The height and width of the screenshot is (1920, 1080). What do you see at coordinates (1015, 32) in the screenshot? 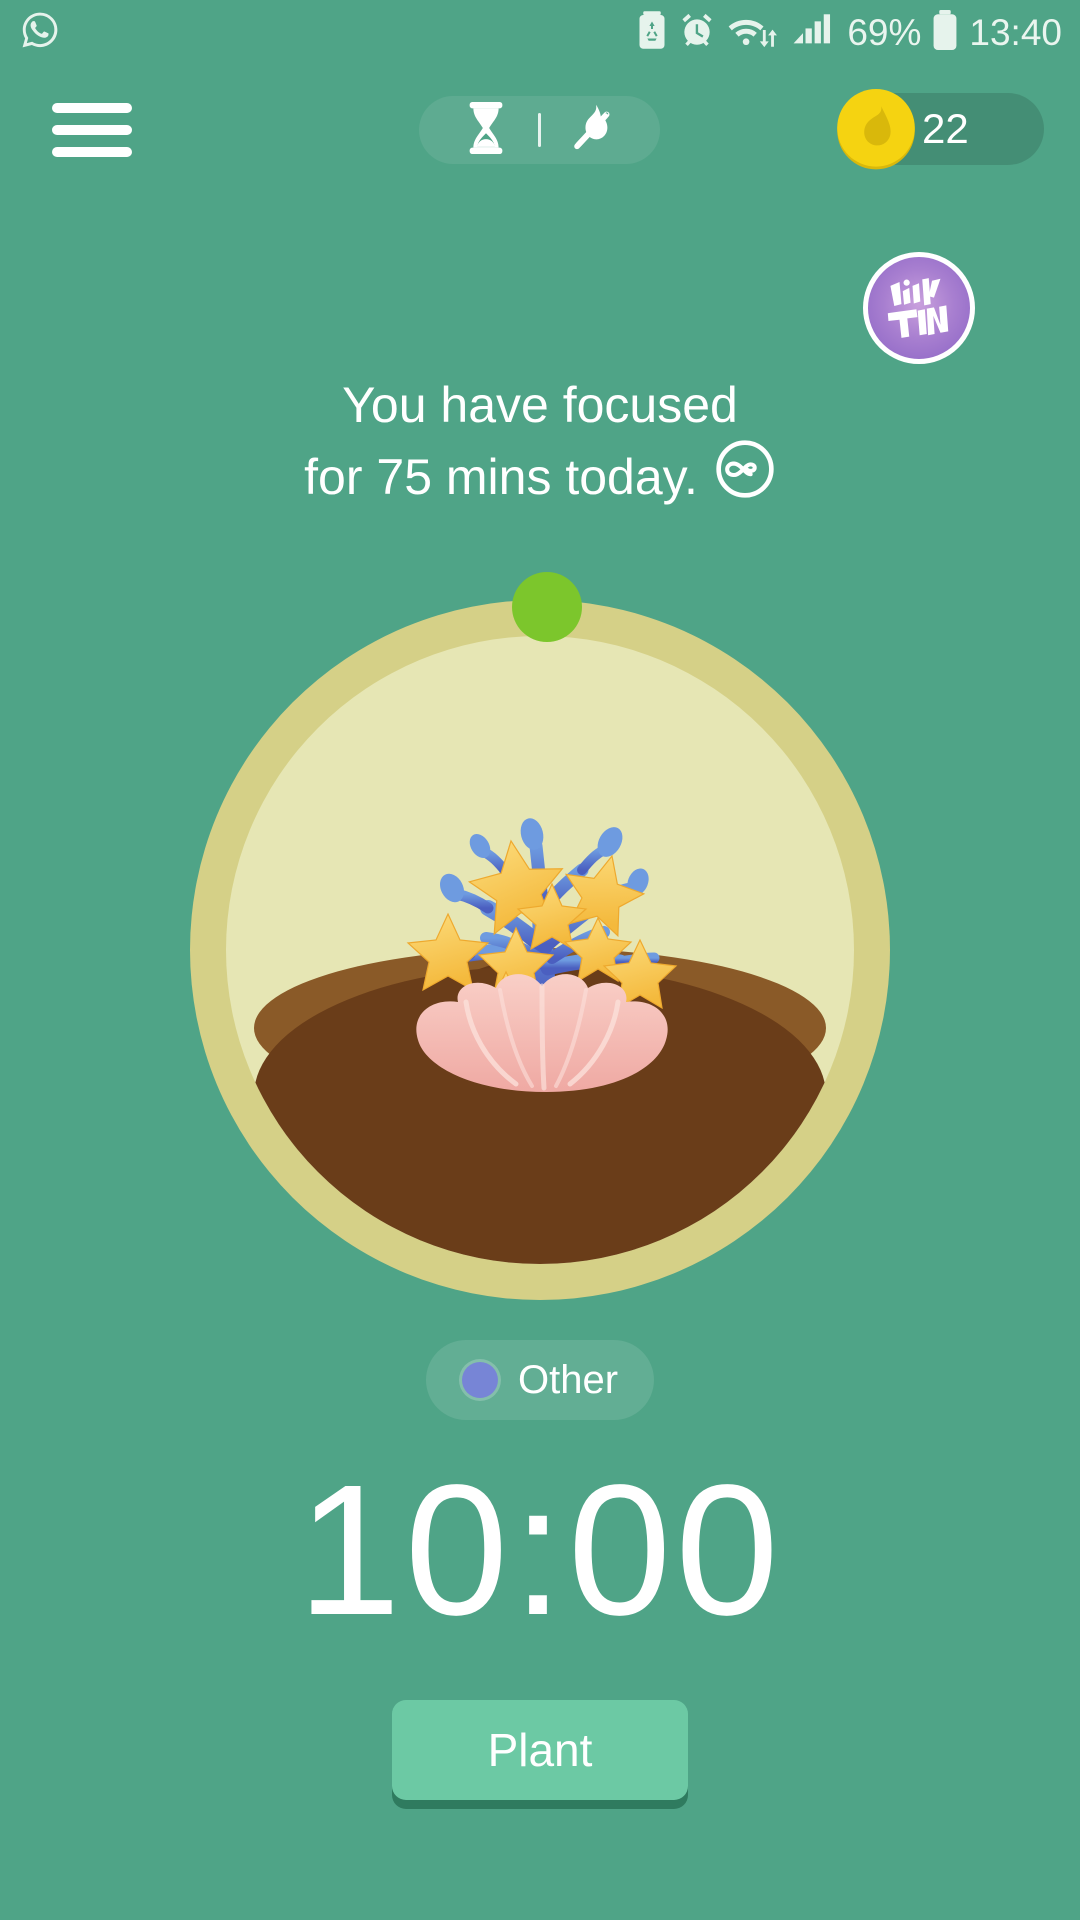
I see `status-bar-clock: 13:40` at bounding box center [1015, 32].